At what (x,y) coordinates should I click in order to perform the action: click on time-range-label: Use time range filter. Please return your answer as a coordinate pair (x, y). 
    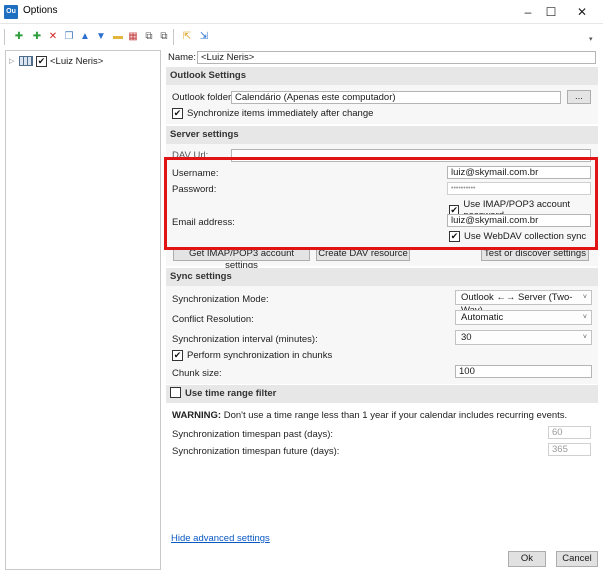
    Looking at the image, I should click on (231, 393).